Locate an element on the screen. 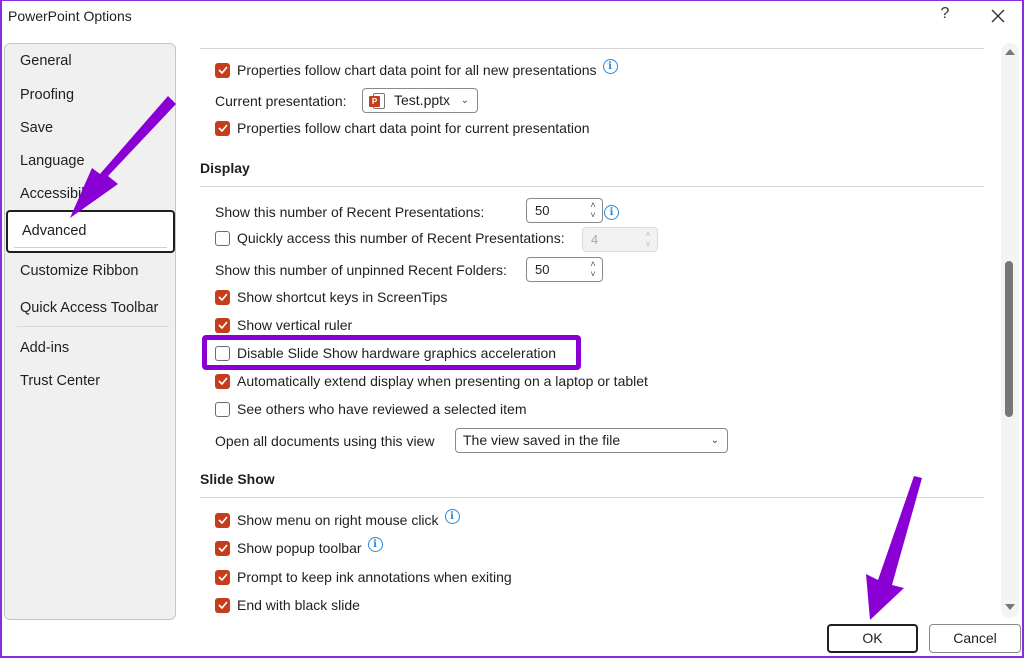 This screenshot has height=658, width=1024. sidebar-item-accessibility: Accessibility is located at coordinates (90, 194).